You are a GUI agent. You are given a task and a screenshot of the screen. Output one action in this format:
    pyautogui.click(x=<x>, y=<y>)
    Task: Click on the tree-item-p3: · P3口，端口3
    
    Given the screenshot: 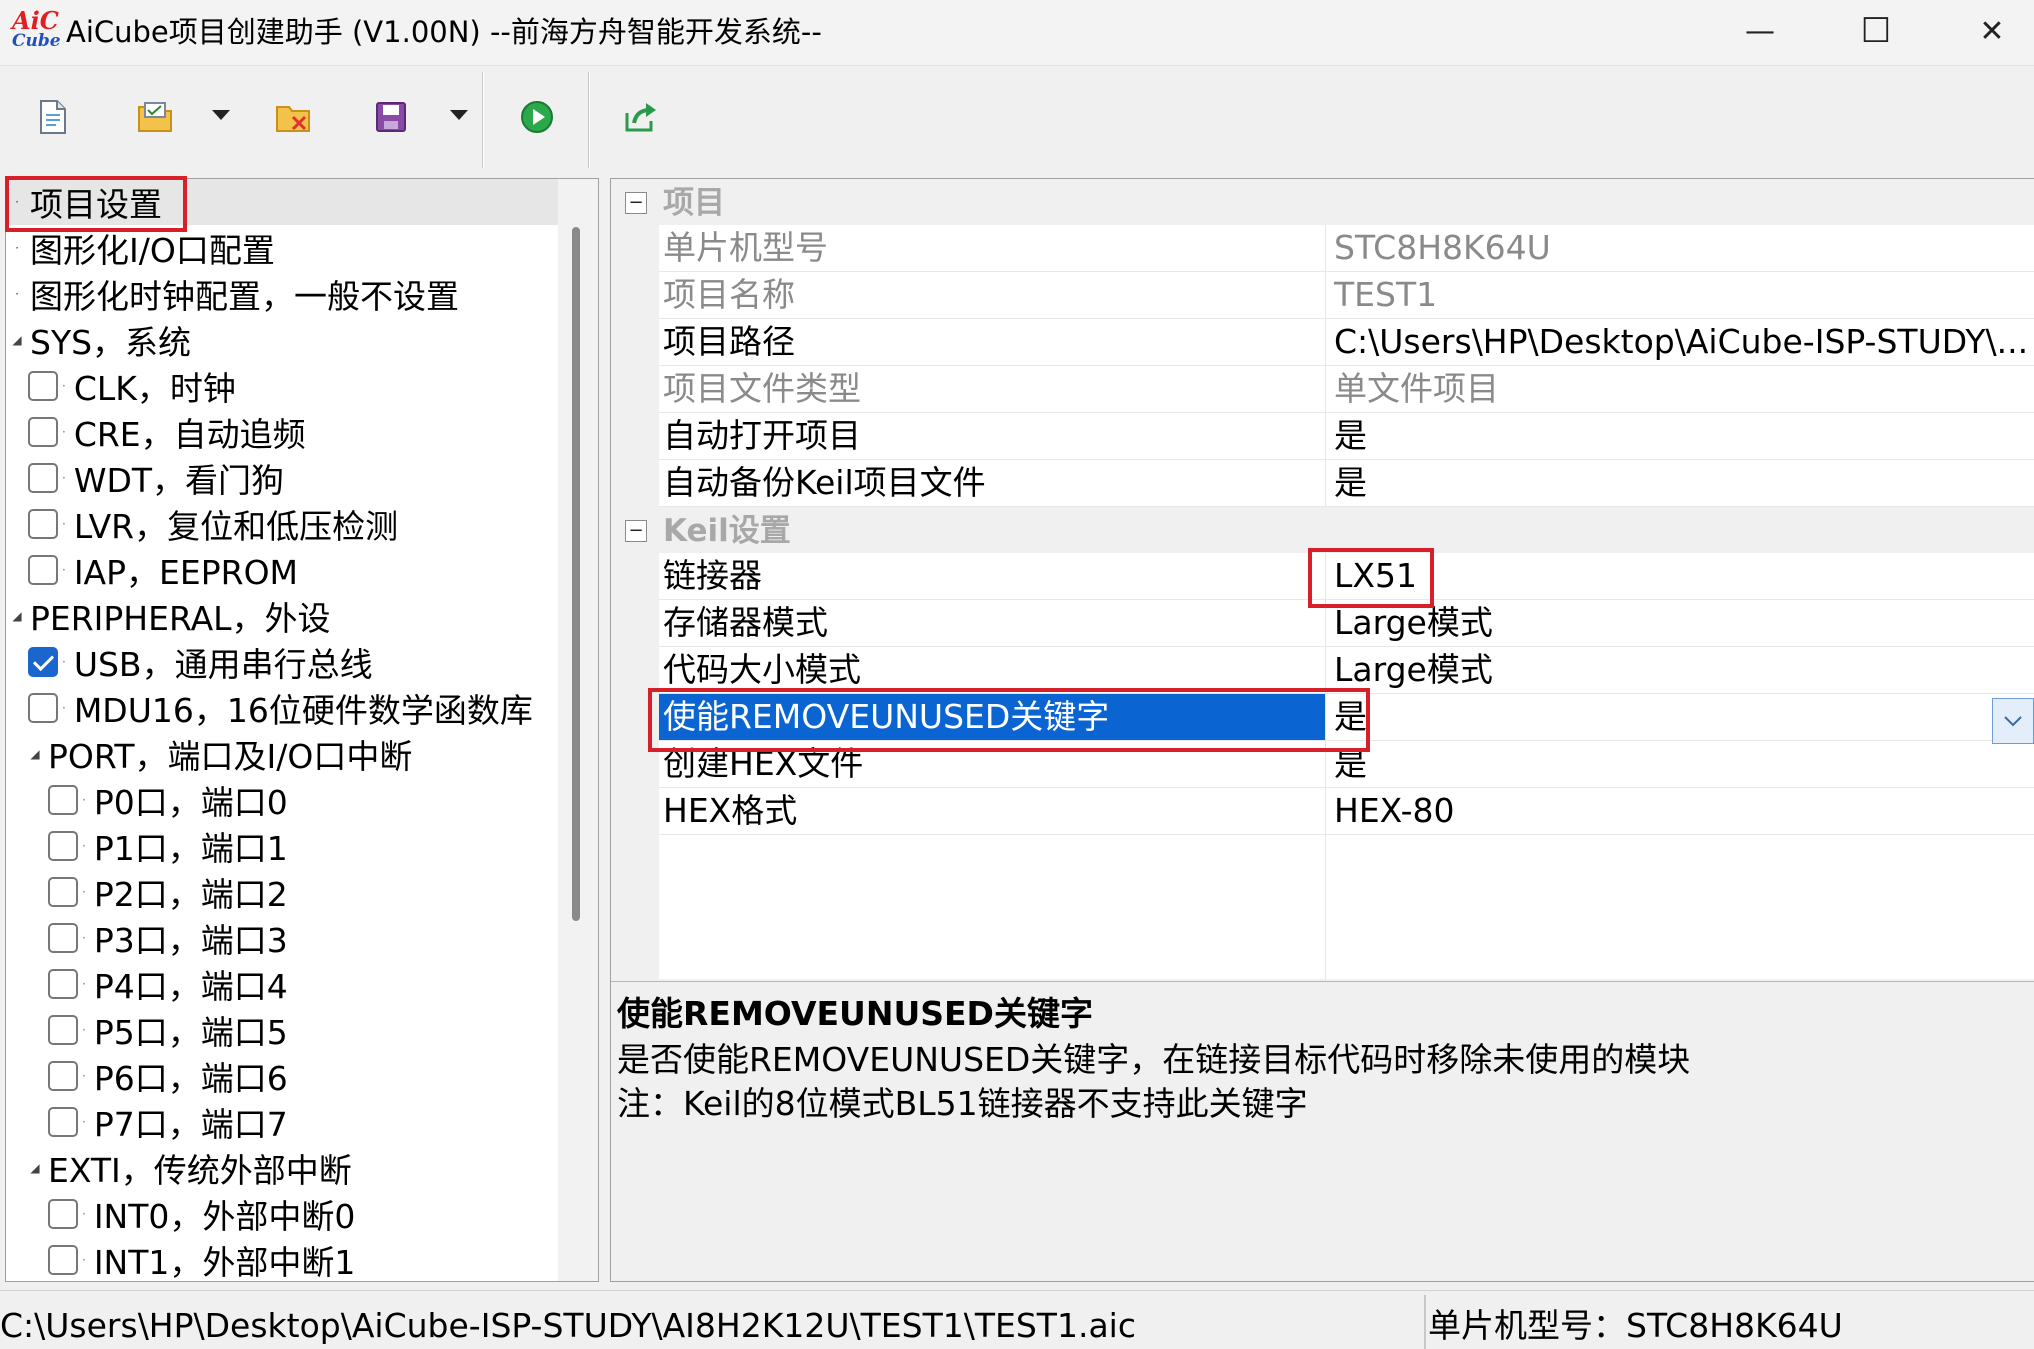 What is the action you would take?
    pyautogui.click(x=168, y=938)
    